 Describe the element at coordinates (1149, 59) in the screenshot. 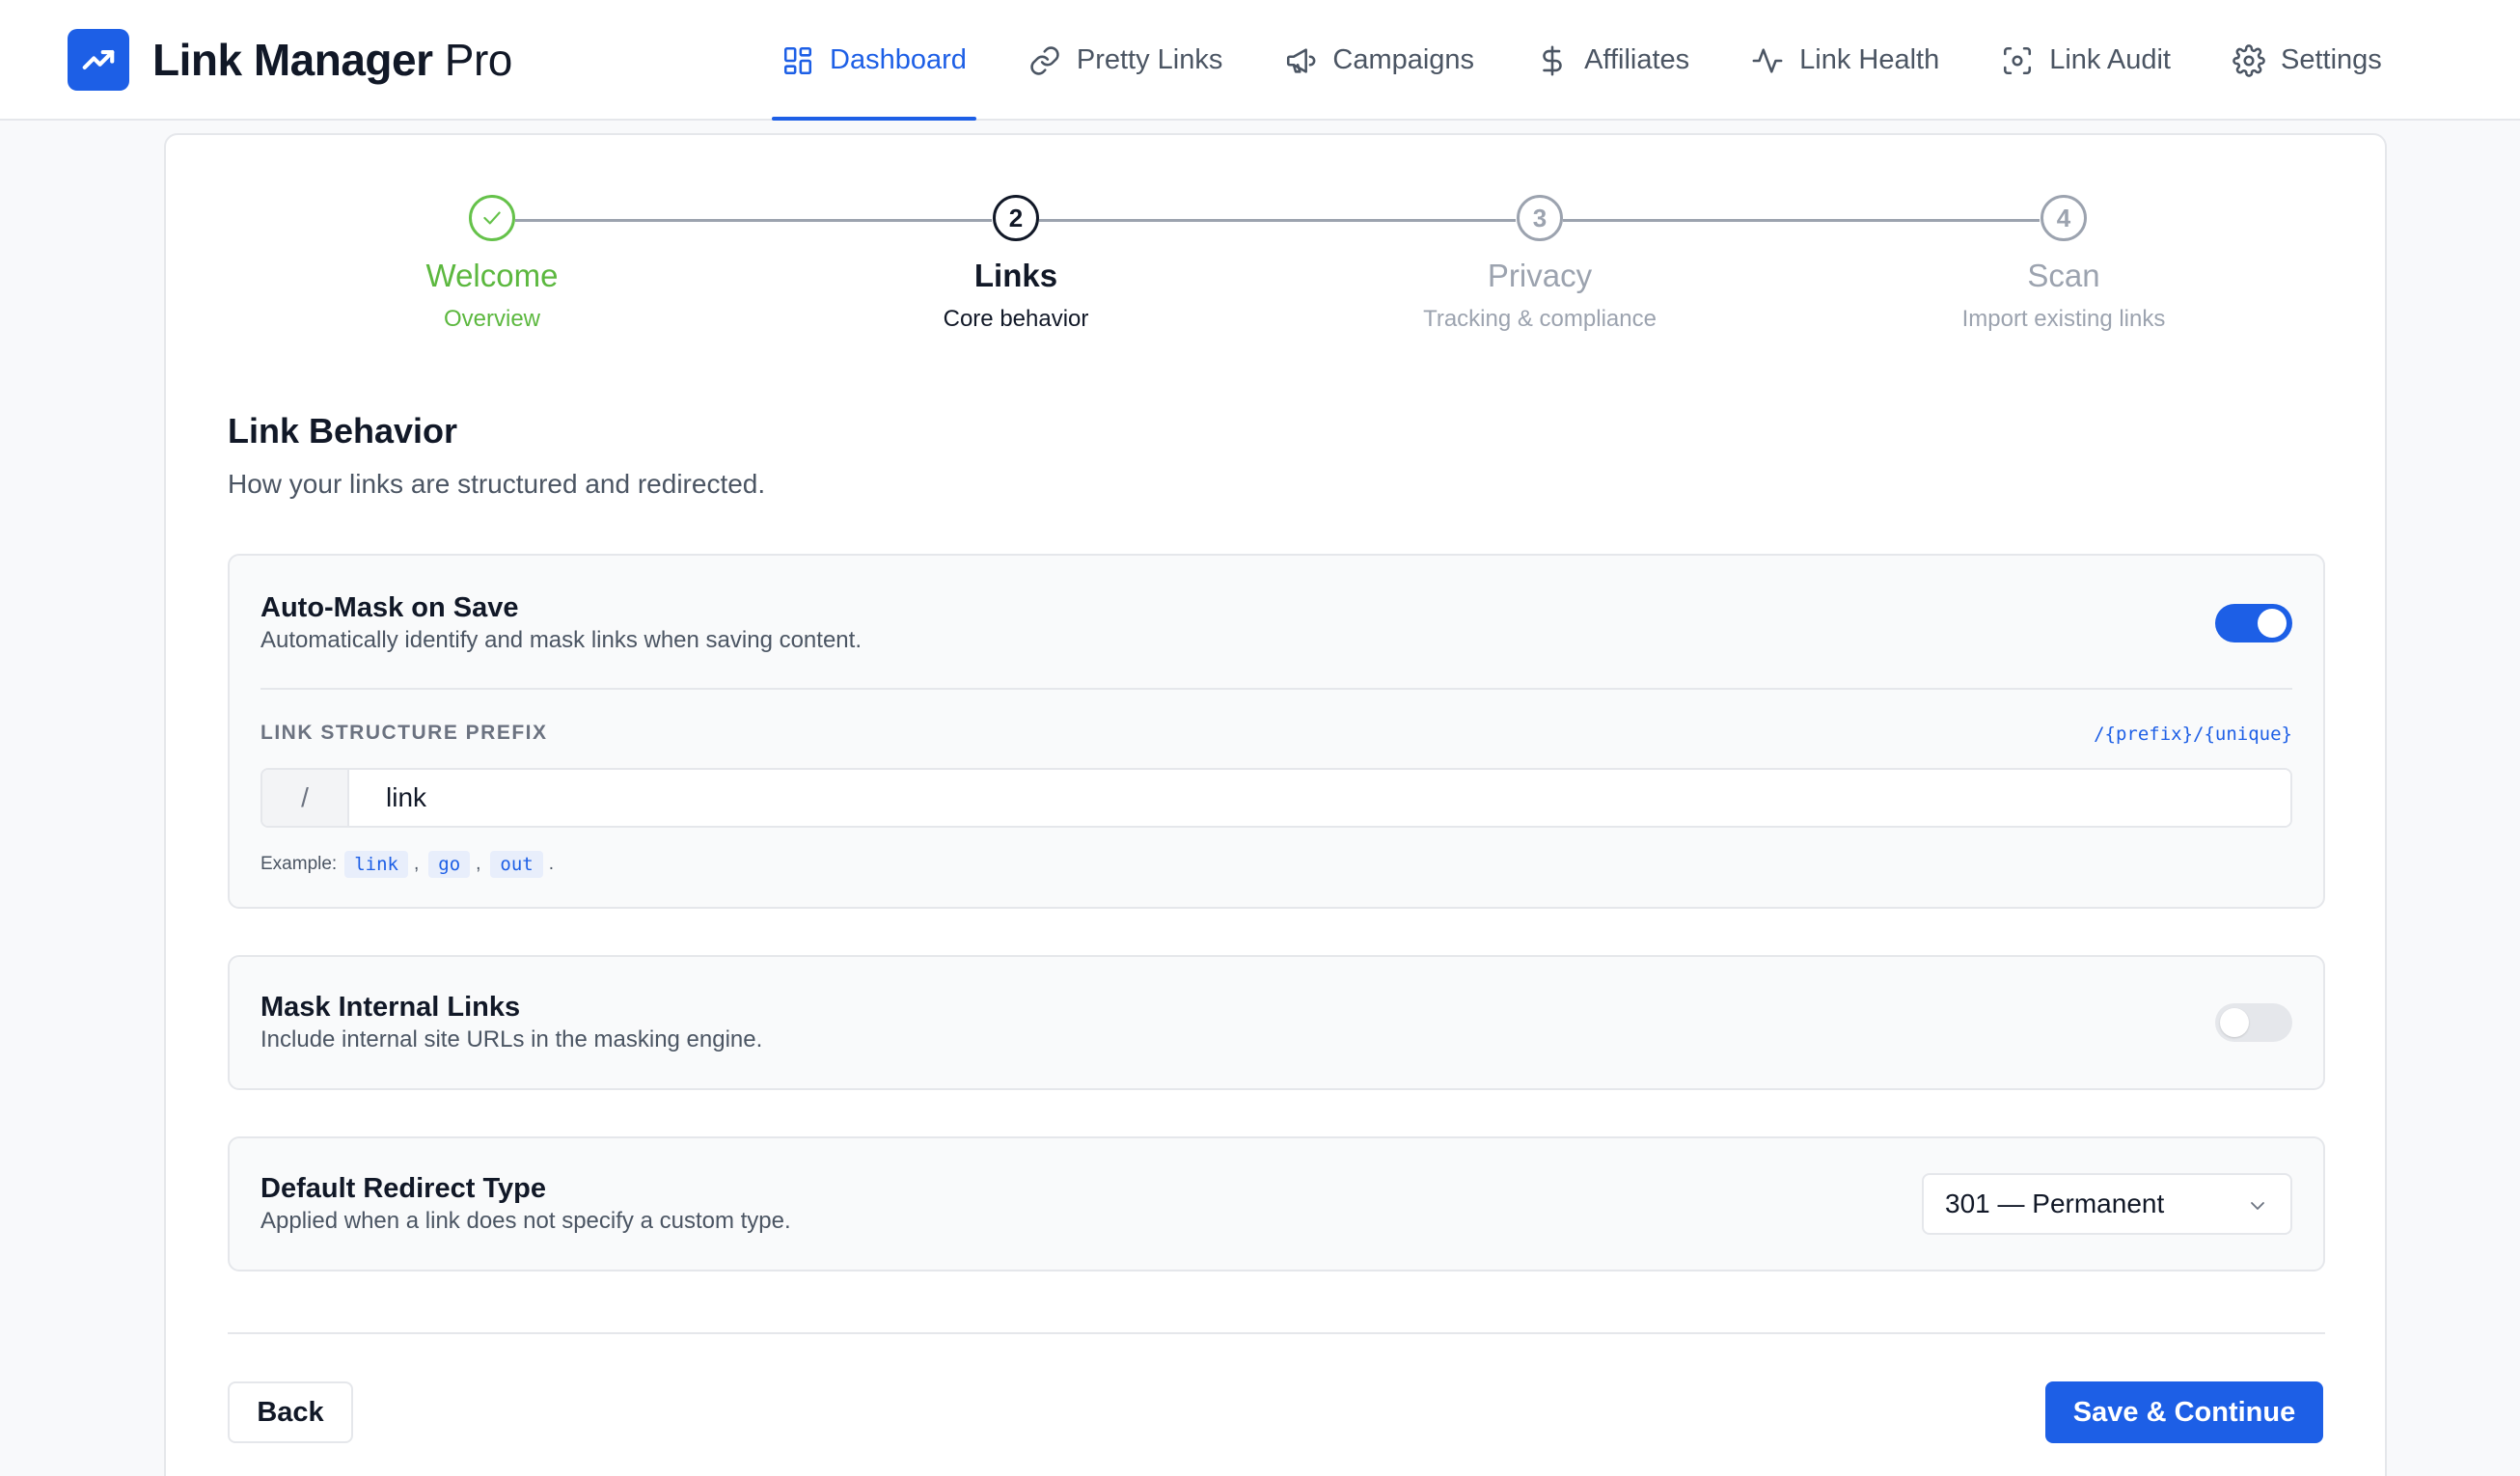

I see `nav-label: Pretty Links` at that location.